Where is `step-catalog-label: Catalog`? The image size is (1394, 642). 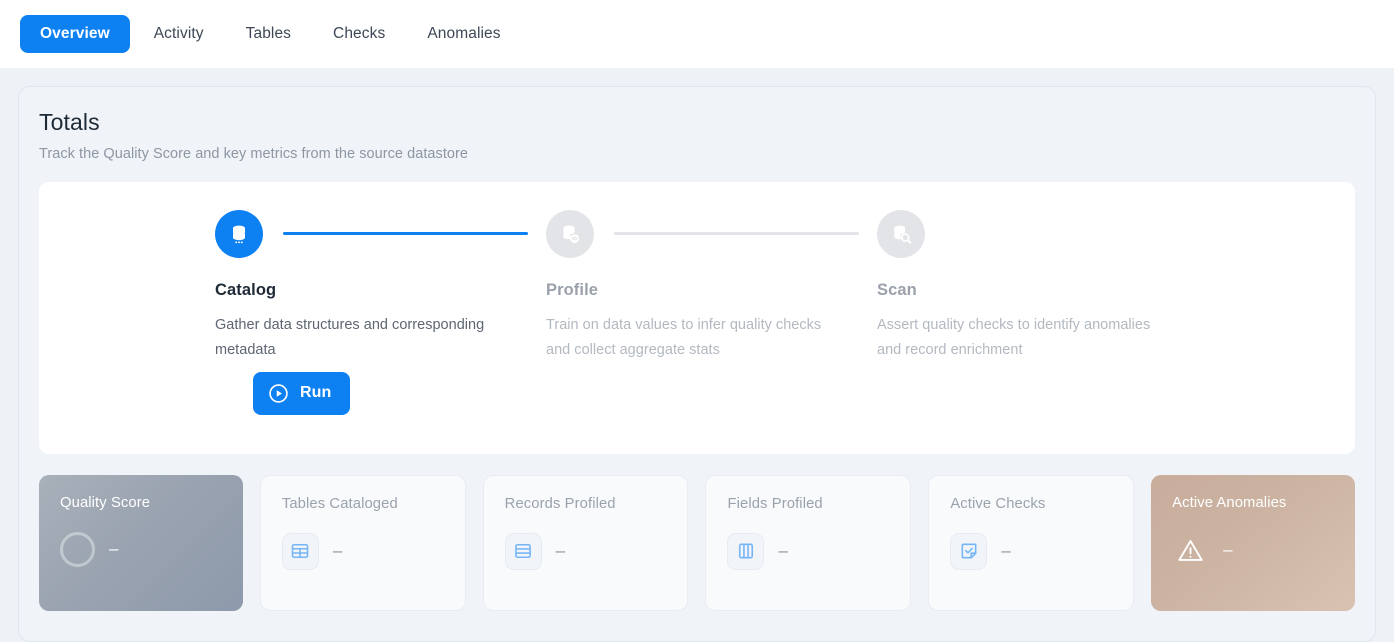 step-catalog-label: Catalog is located at coordinates (246, 289).